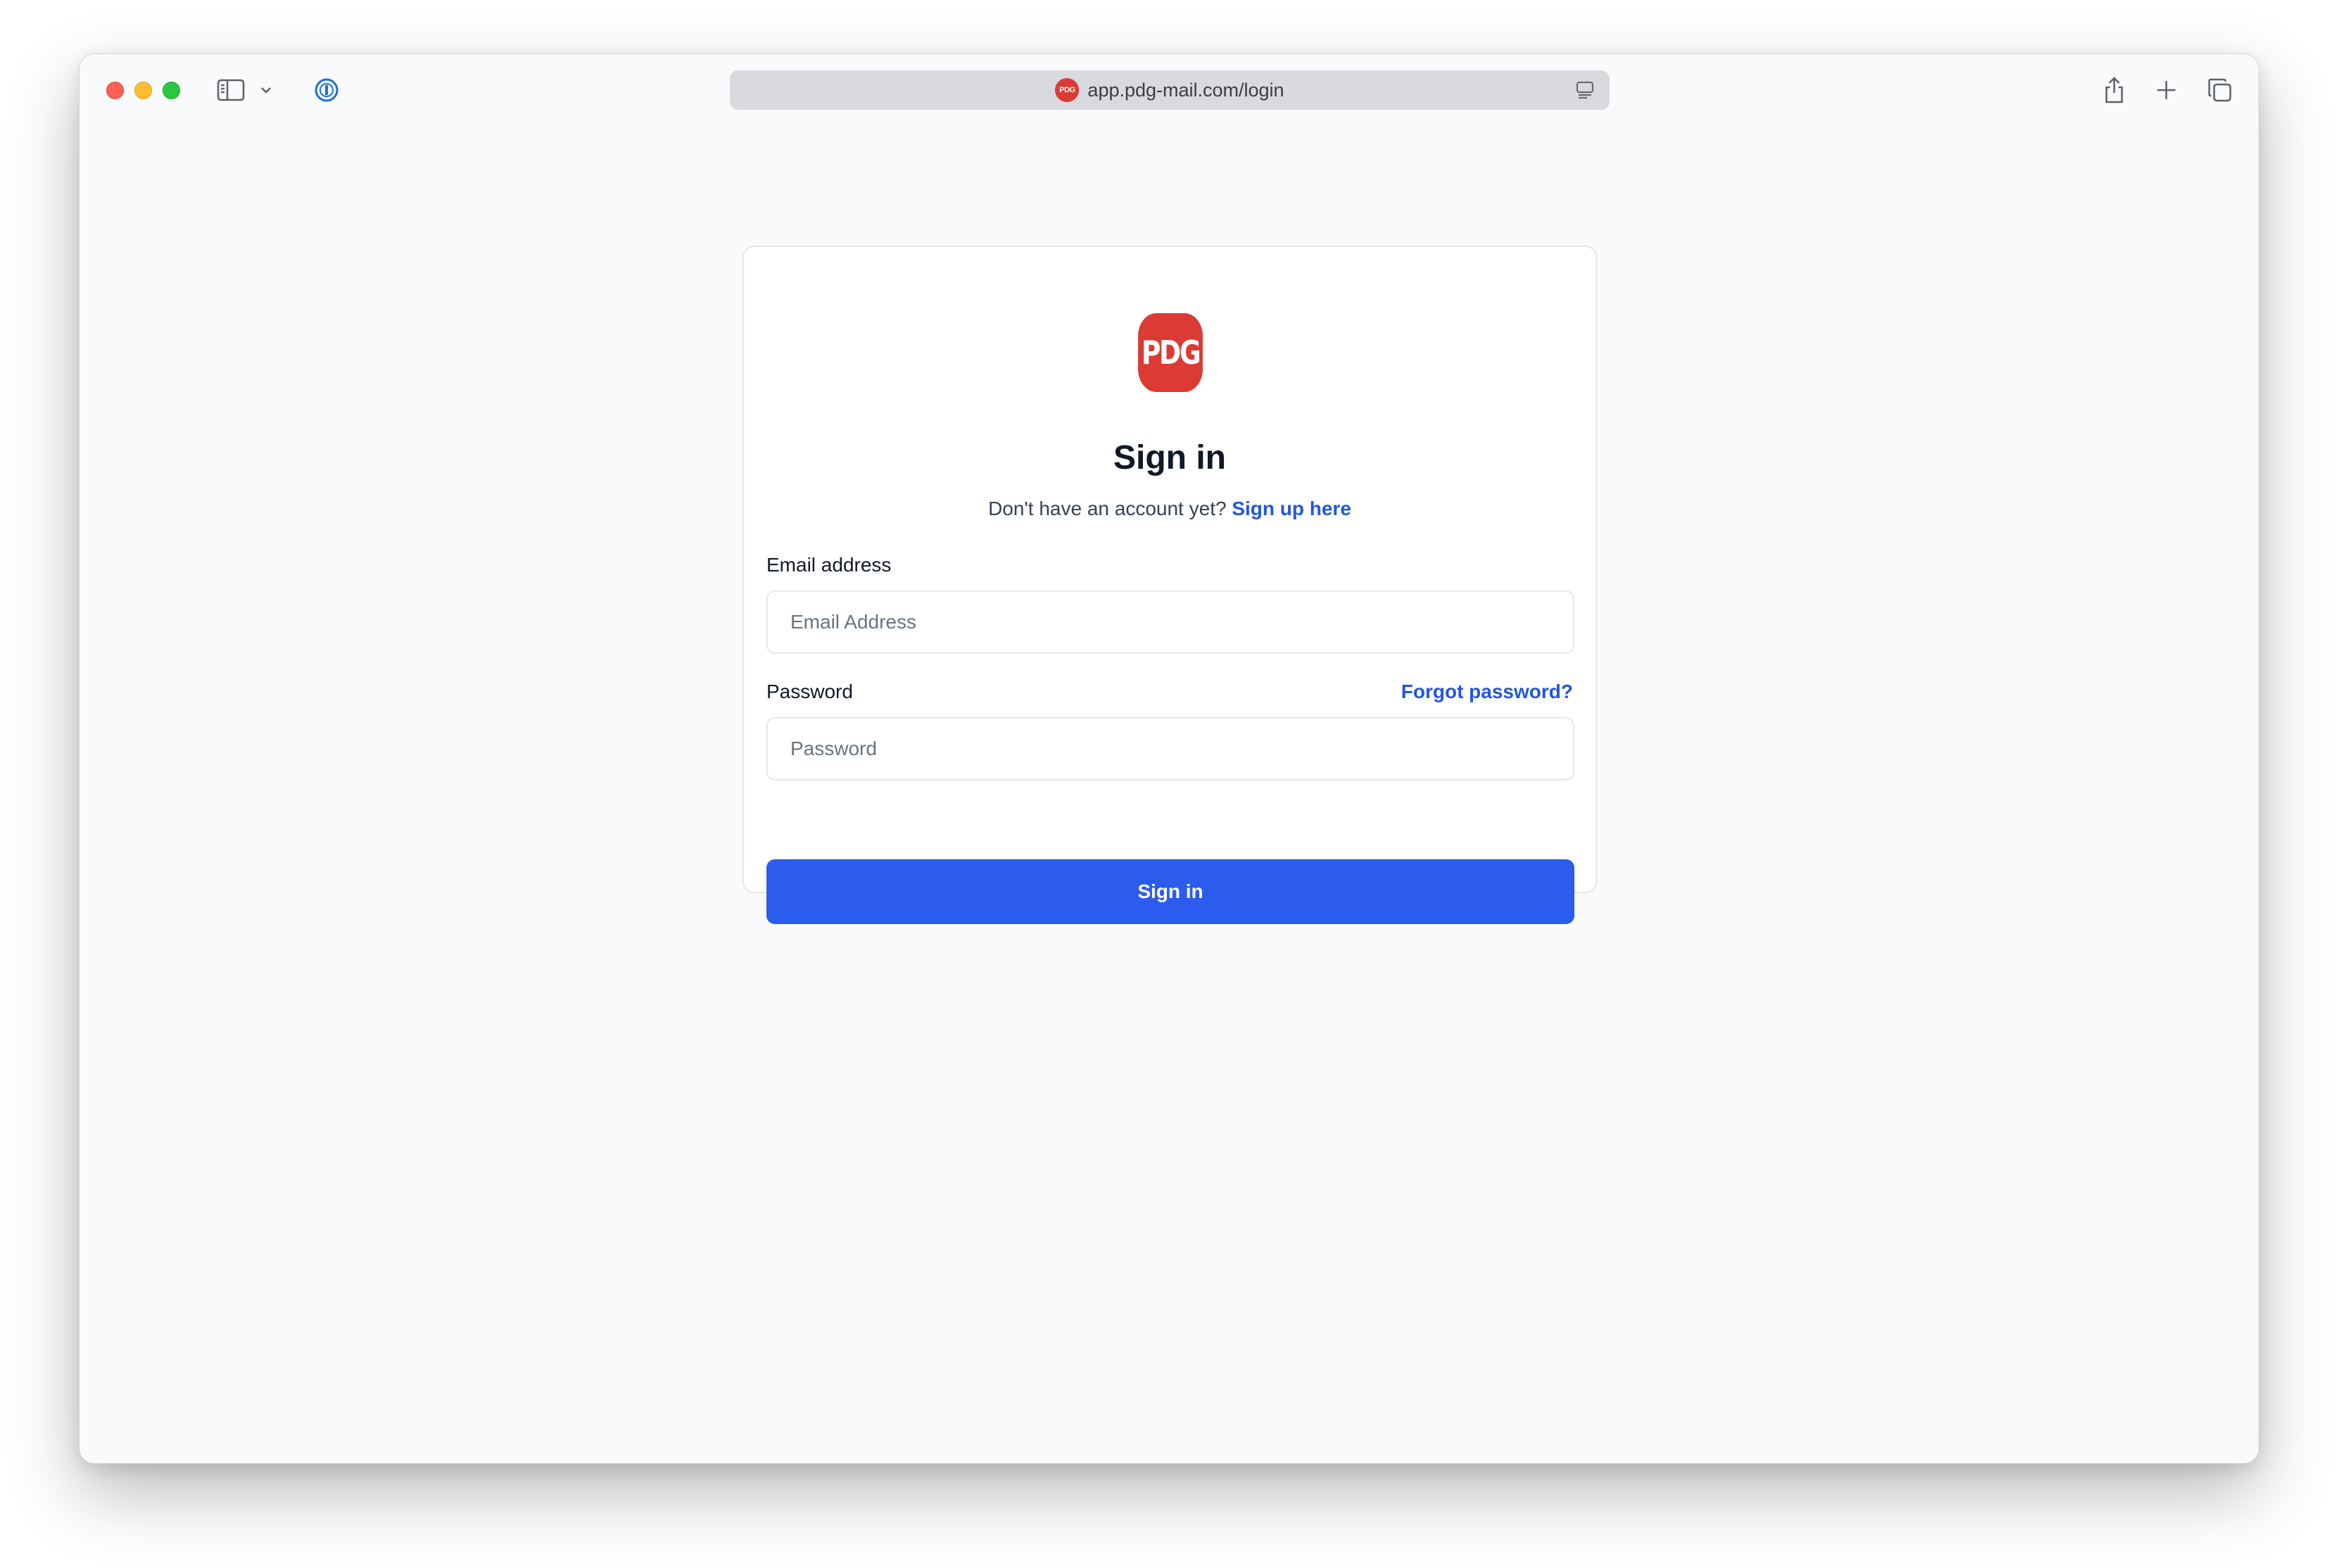 This screenshot has width=2338, height=1568. I want to click on page-title: Sign in, so click(1169, 457).